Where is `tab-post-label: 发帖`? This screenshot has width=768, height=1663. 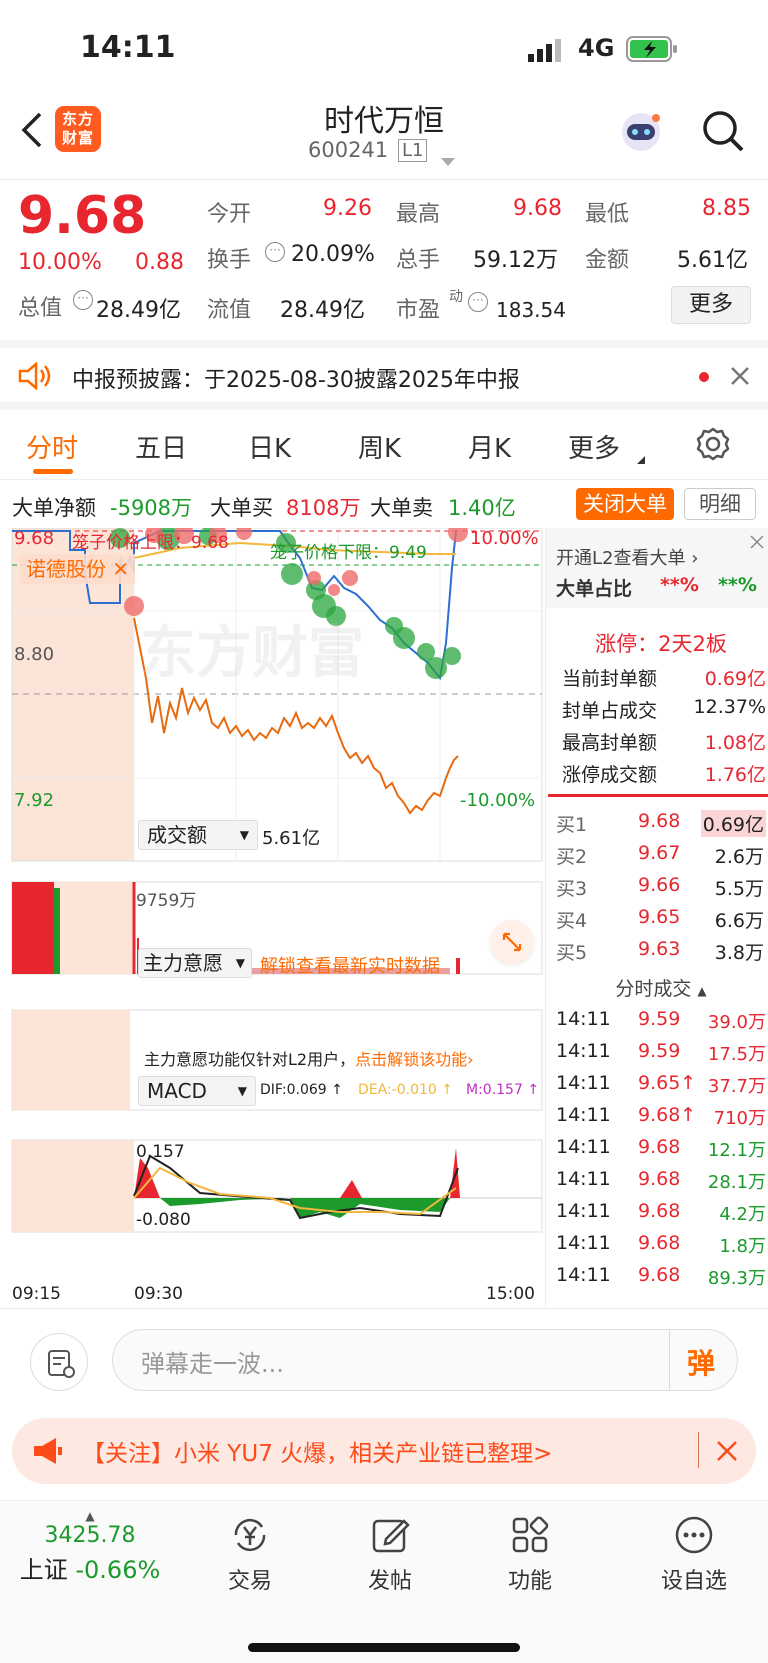
tab-post-label: 发帖 is located at coordinates (389, 1581).